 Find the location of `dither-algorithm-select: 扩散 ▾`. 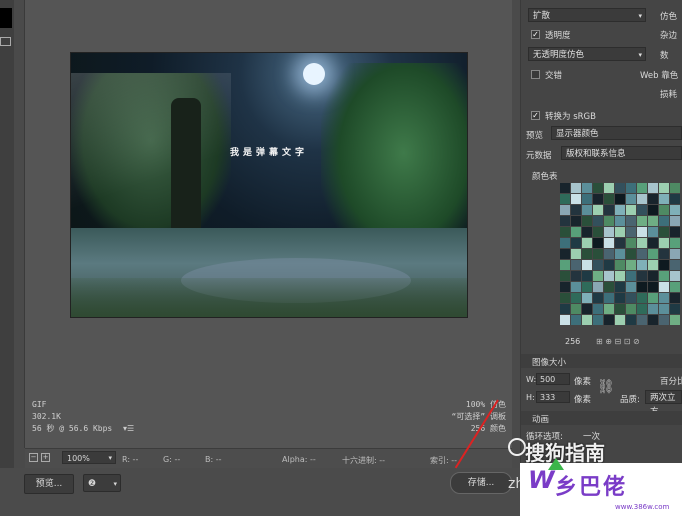

dither-algorithm-select: 扩散 ▾ is located at coordinates (587, 15).